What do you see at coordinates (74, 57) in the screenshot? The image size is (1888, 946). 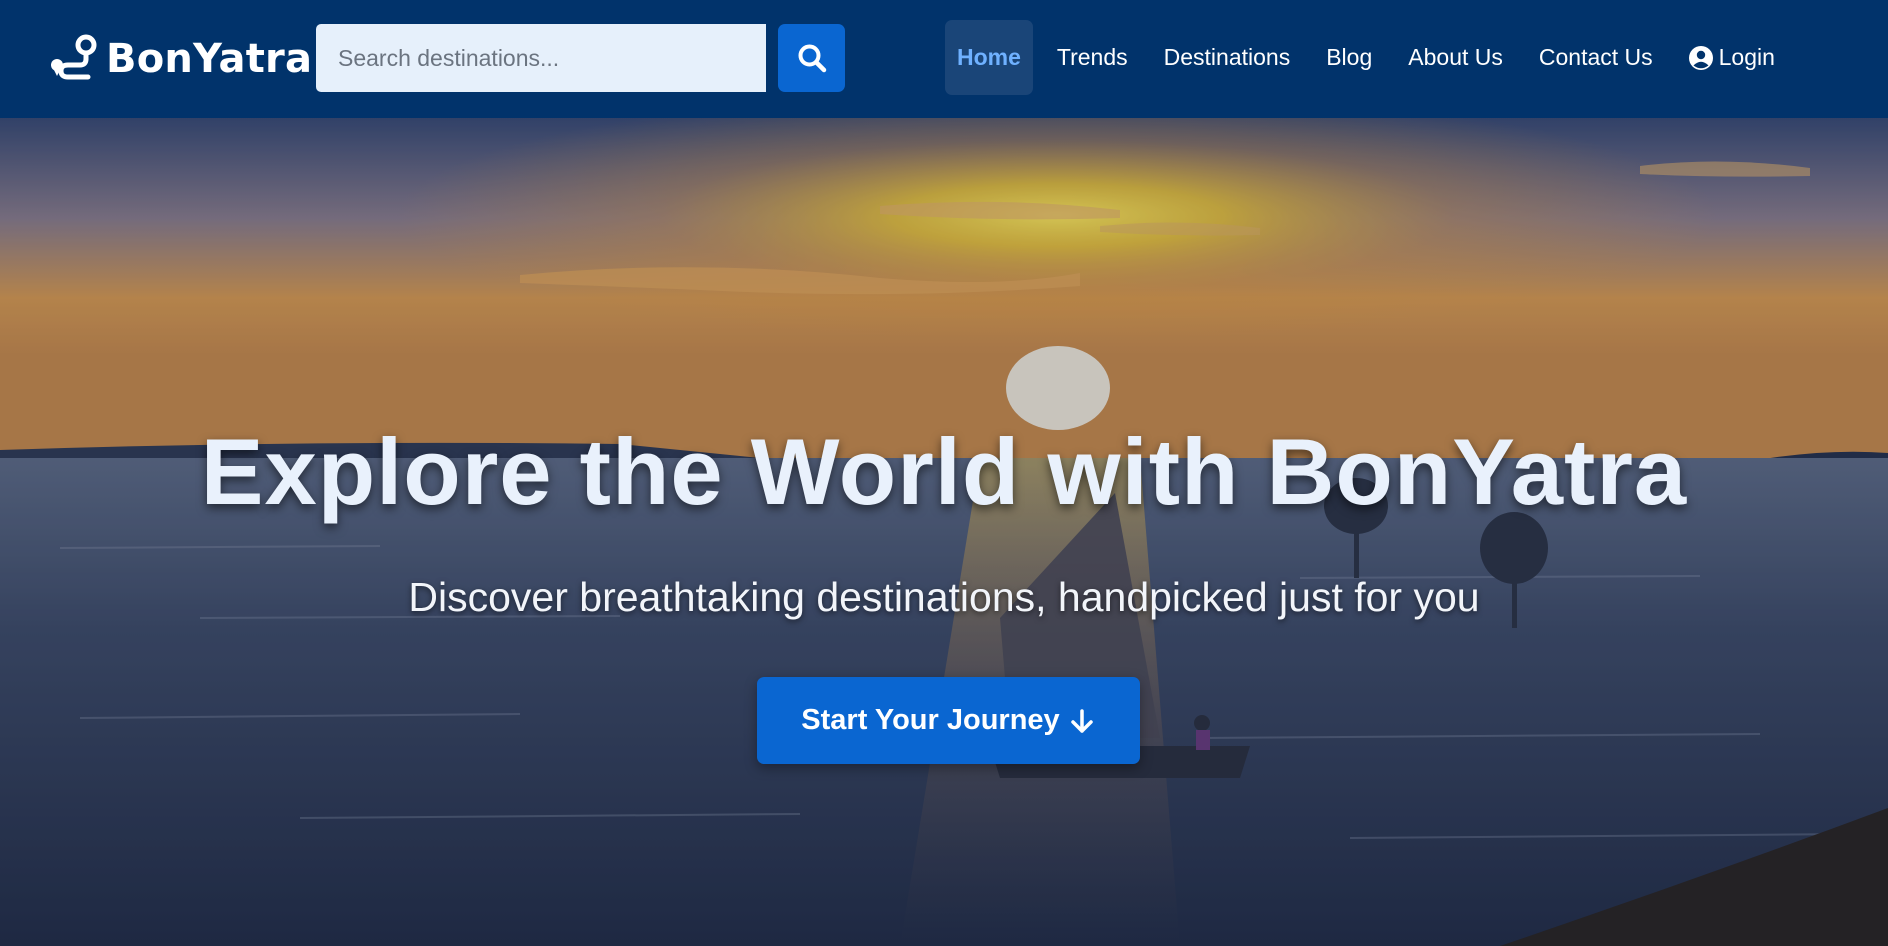 I see `route-pin-icon` at bounding box center [74, 57].